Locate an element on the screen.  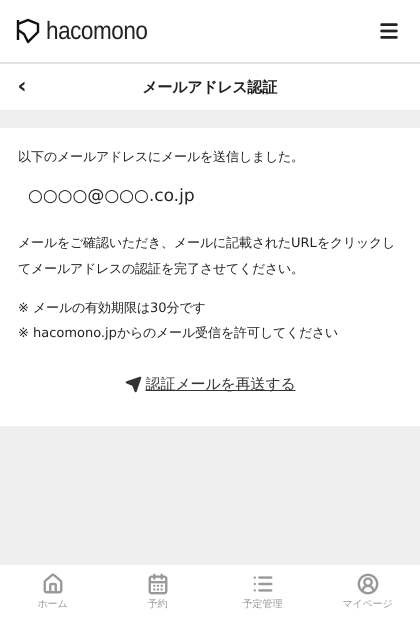
instruction-text: メールをご確認いただき、メールに記載されたURLをクリックしてメールアドレスの認証を完了させてください。 is located at coordinates (207, 257).